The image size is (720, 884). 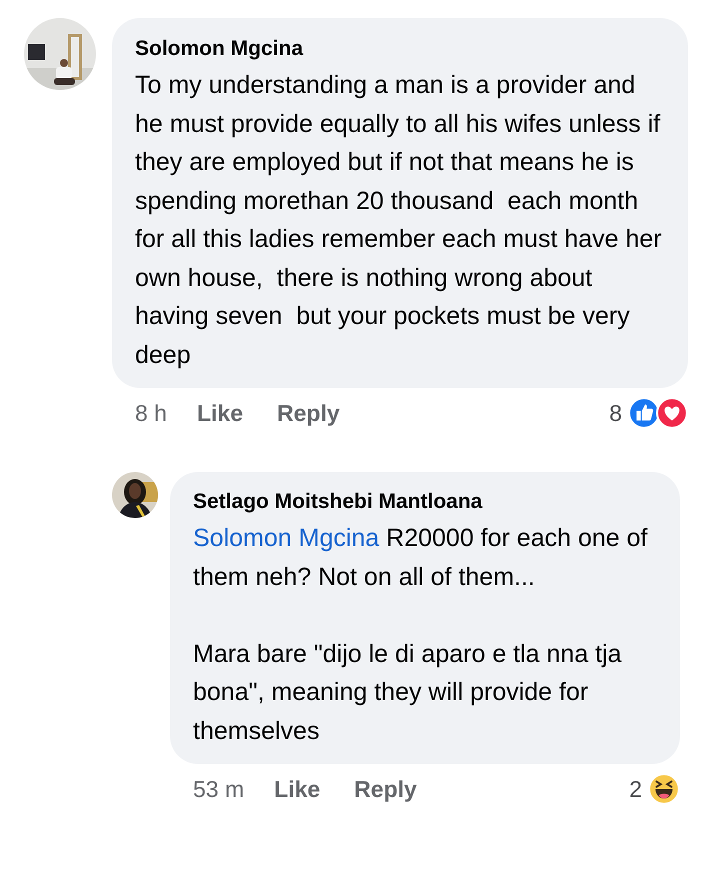 I want to click on mention-link: Solomon Mgcina, so click(x=286, y=538).